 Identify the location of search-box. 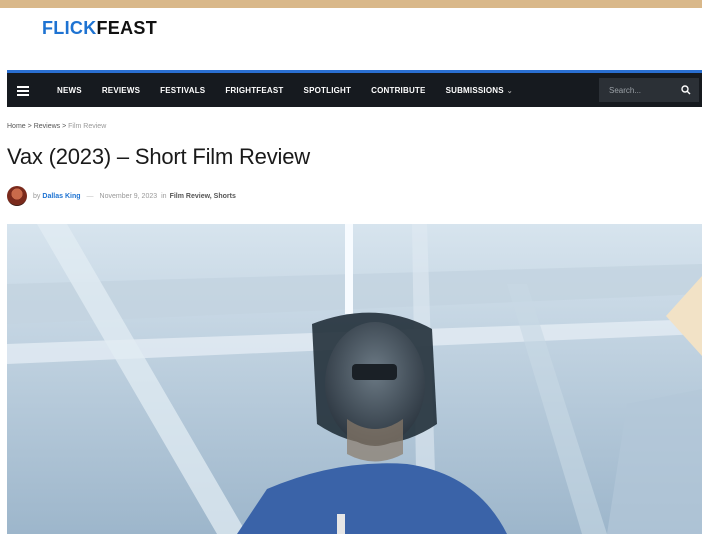
(649, 90).